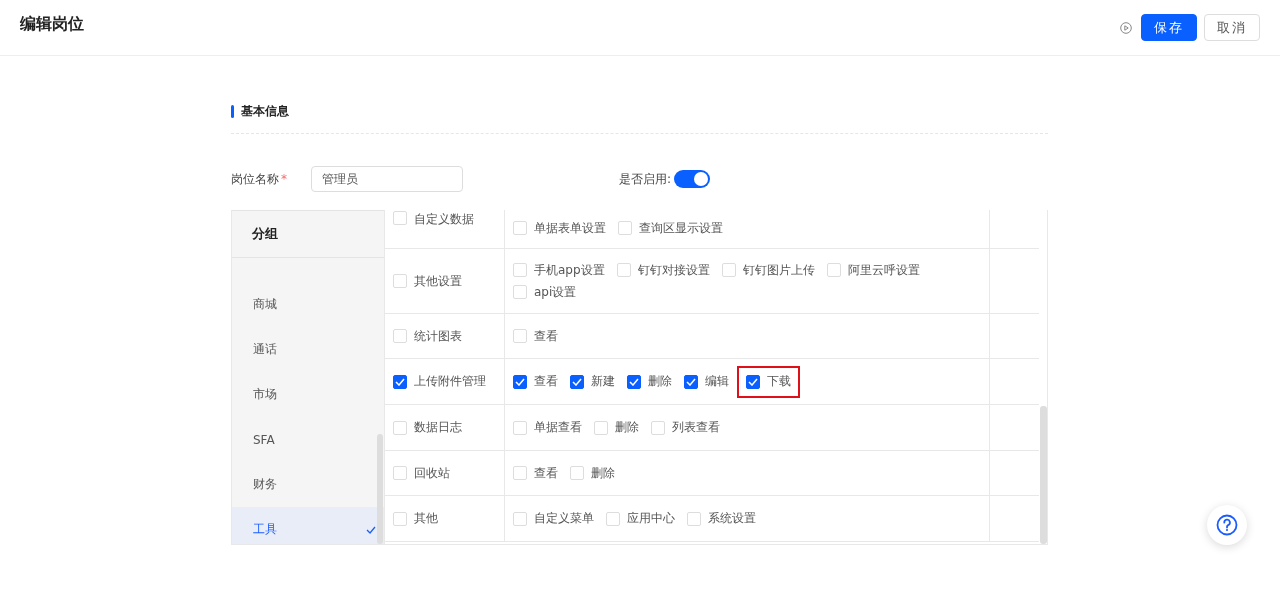 The width and height of the screenshot is (1280, 594). Describe the element at coordinates (52, 24) in the screenshot. I see `page-title: 编辑岗位` at that location.